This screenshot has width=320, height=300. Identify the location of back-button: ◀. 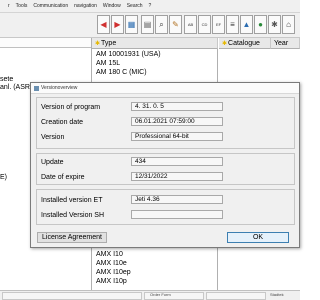
(103, 24).